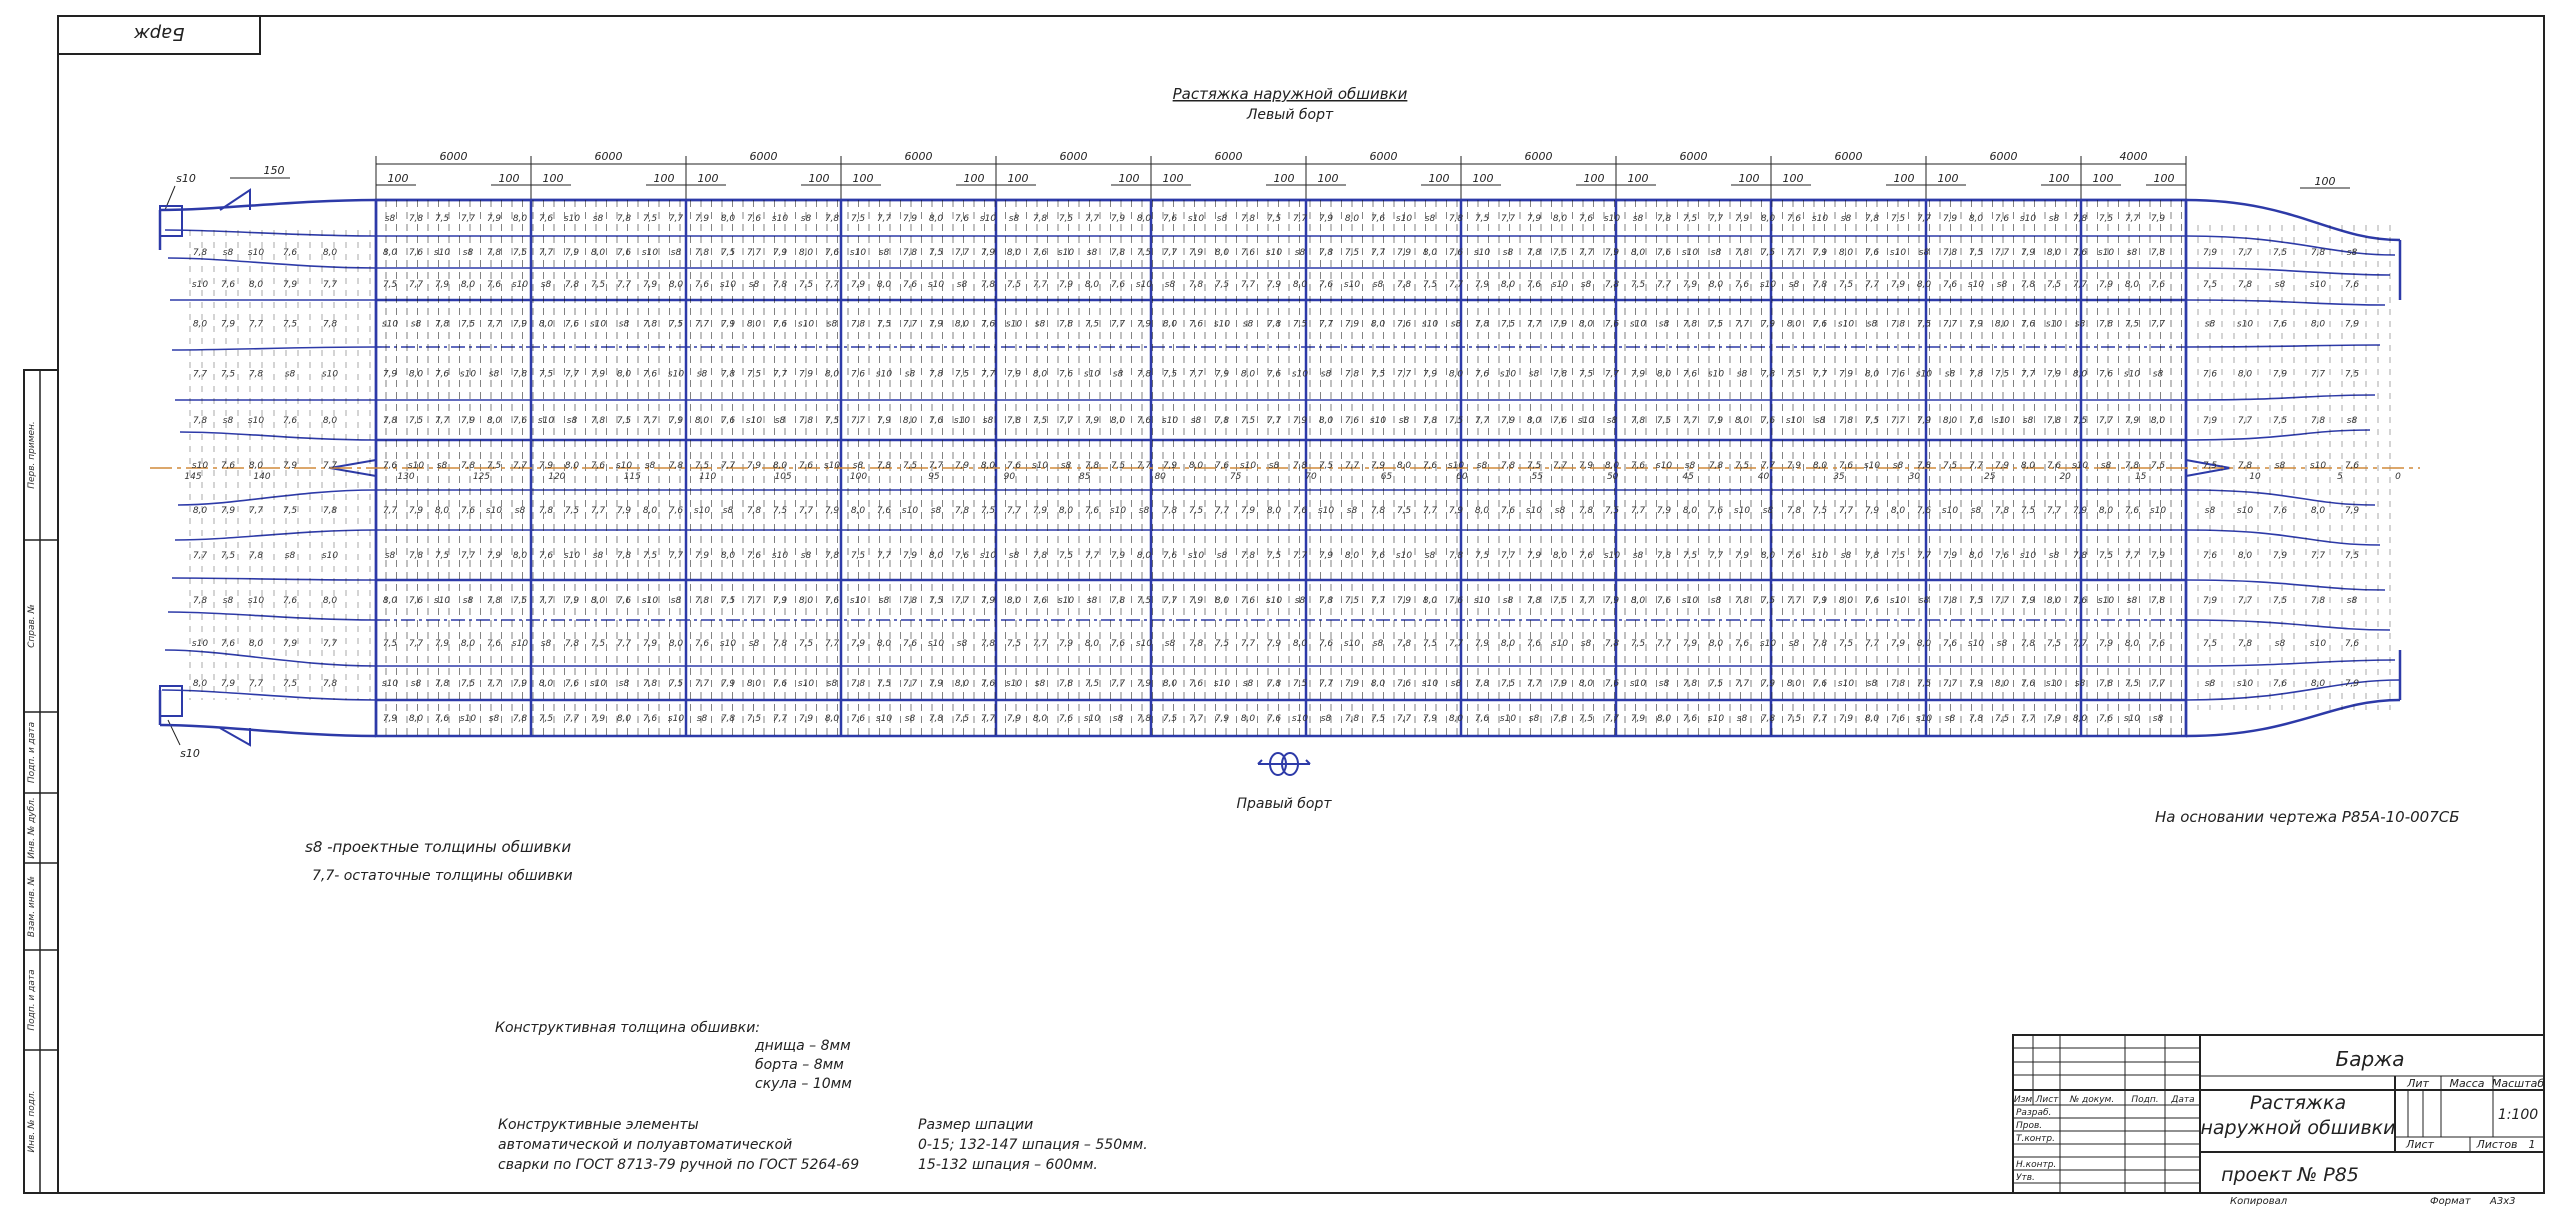 The width and height of the screenshot is (2560, 1209). What do you see at coordinates (268, 730) in the screenshot?
I see `bow-seam` at bounding box center [268, 730].